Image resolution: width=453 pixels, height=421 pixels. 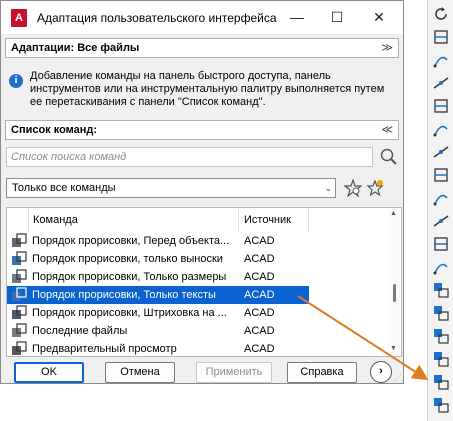 What do you see at coordinates (328, 188) in the screenshot?
I see `chevron-down-icon: ⌄` at bounding box center [328, 188].